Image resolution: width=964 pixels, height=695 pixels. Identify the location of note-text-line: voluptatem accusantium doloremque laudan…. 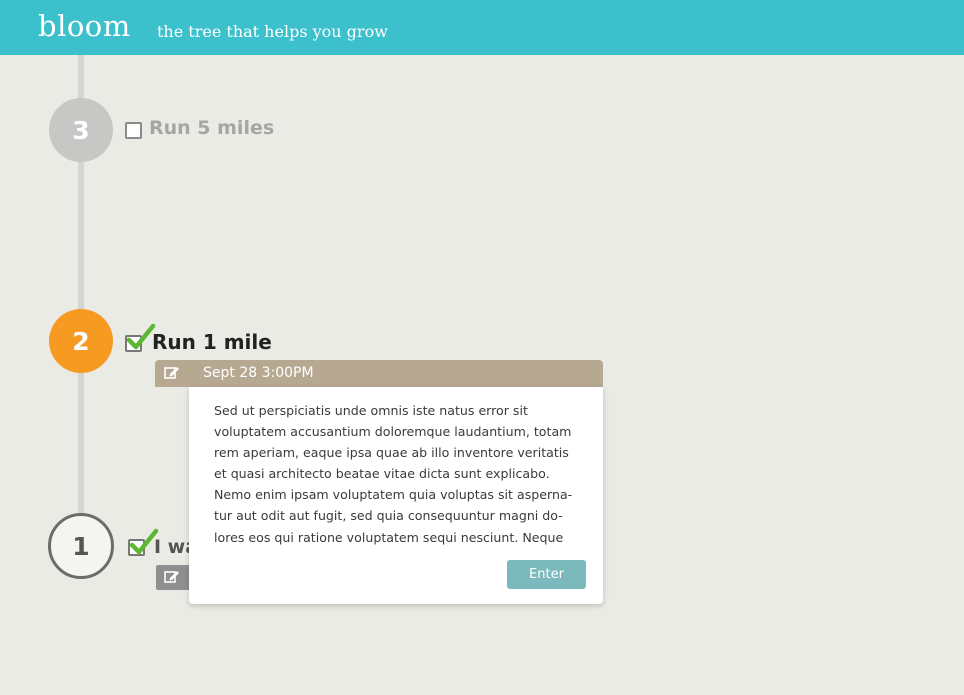
(393, 432).